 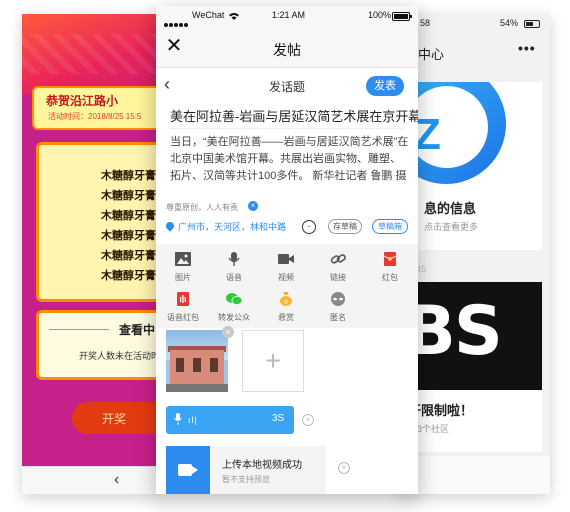 What do you see at coordinates (385, 86) in the screenshot?
I see `publish-button: 发表` at bounding box center [385, 86].